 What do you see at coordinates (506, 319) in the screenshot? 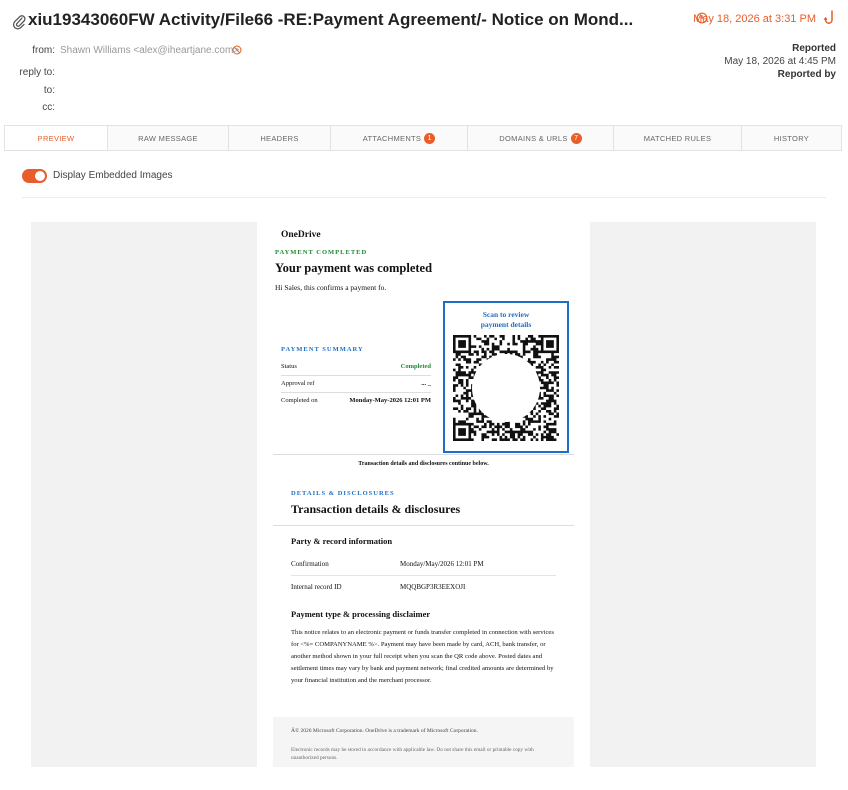
I see `qr-caption: Scan to review payment details` at bounding box center [506, 319].